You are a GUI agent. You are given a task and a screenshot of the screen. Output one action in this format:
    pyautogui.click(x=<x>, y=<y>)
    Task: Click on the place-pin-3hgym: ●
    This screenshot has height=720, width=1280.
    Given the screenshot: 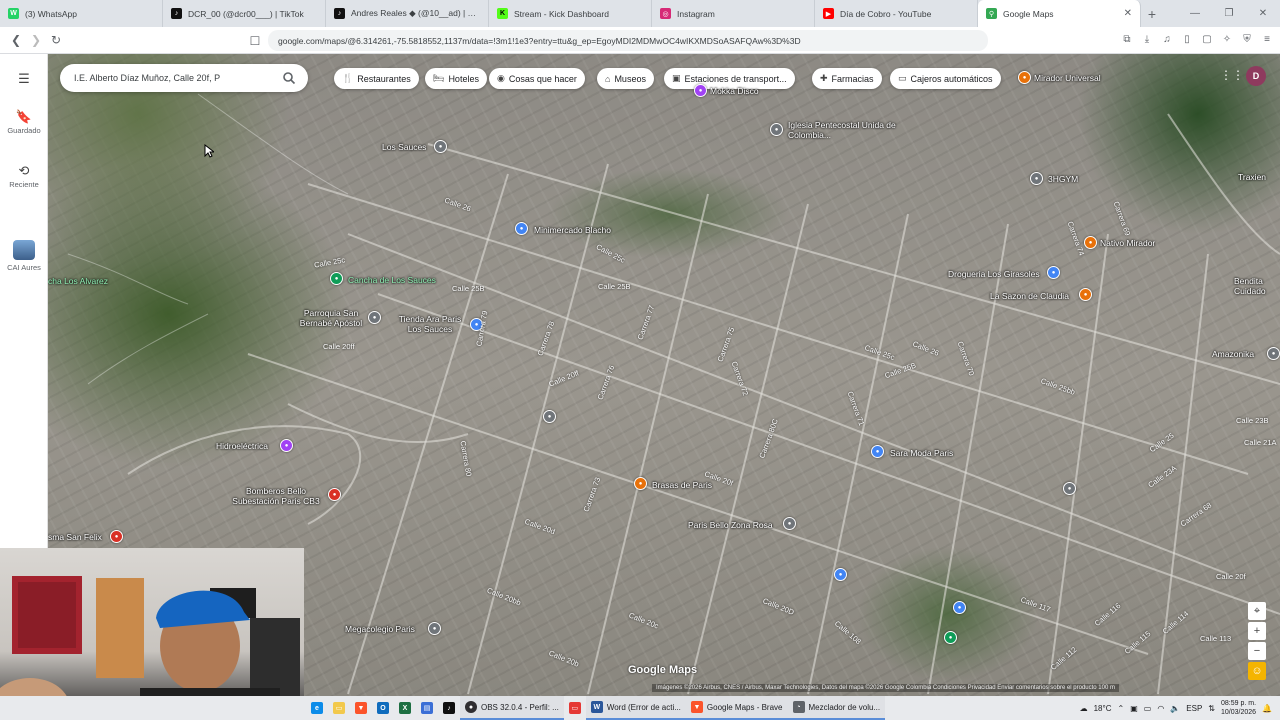 What is the action you would take?
    pyautogui.click(x=1036, y=178)
    